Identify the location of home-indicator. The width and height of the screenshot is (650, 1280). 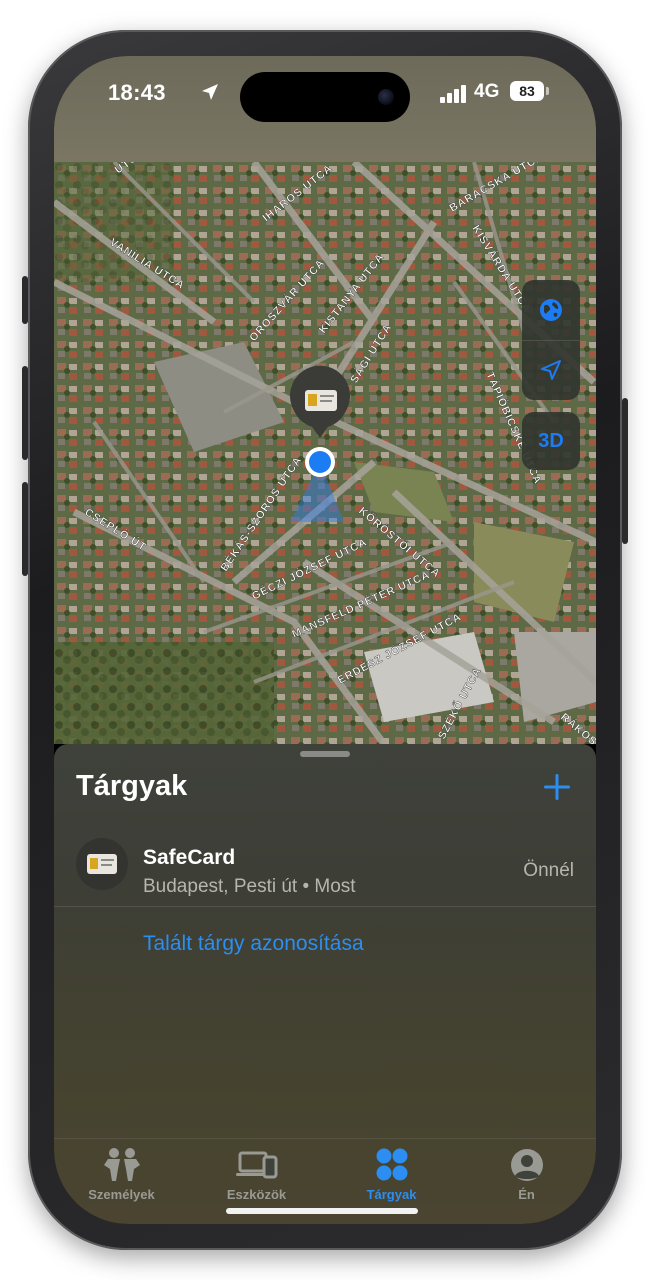
(322, 1211).